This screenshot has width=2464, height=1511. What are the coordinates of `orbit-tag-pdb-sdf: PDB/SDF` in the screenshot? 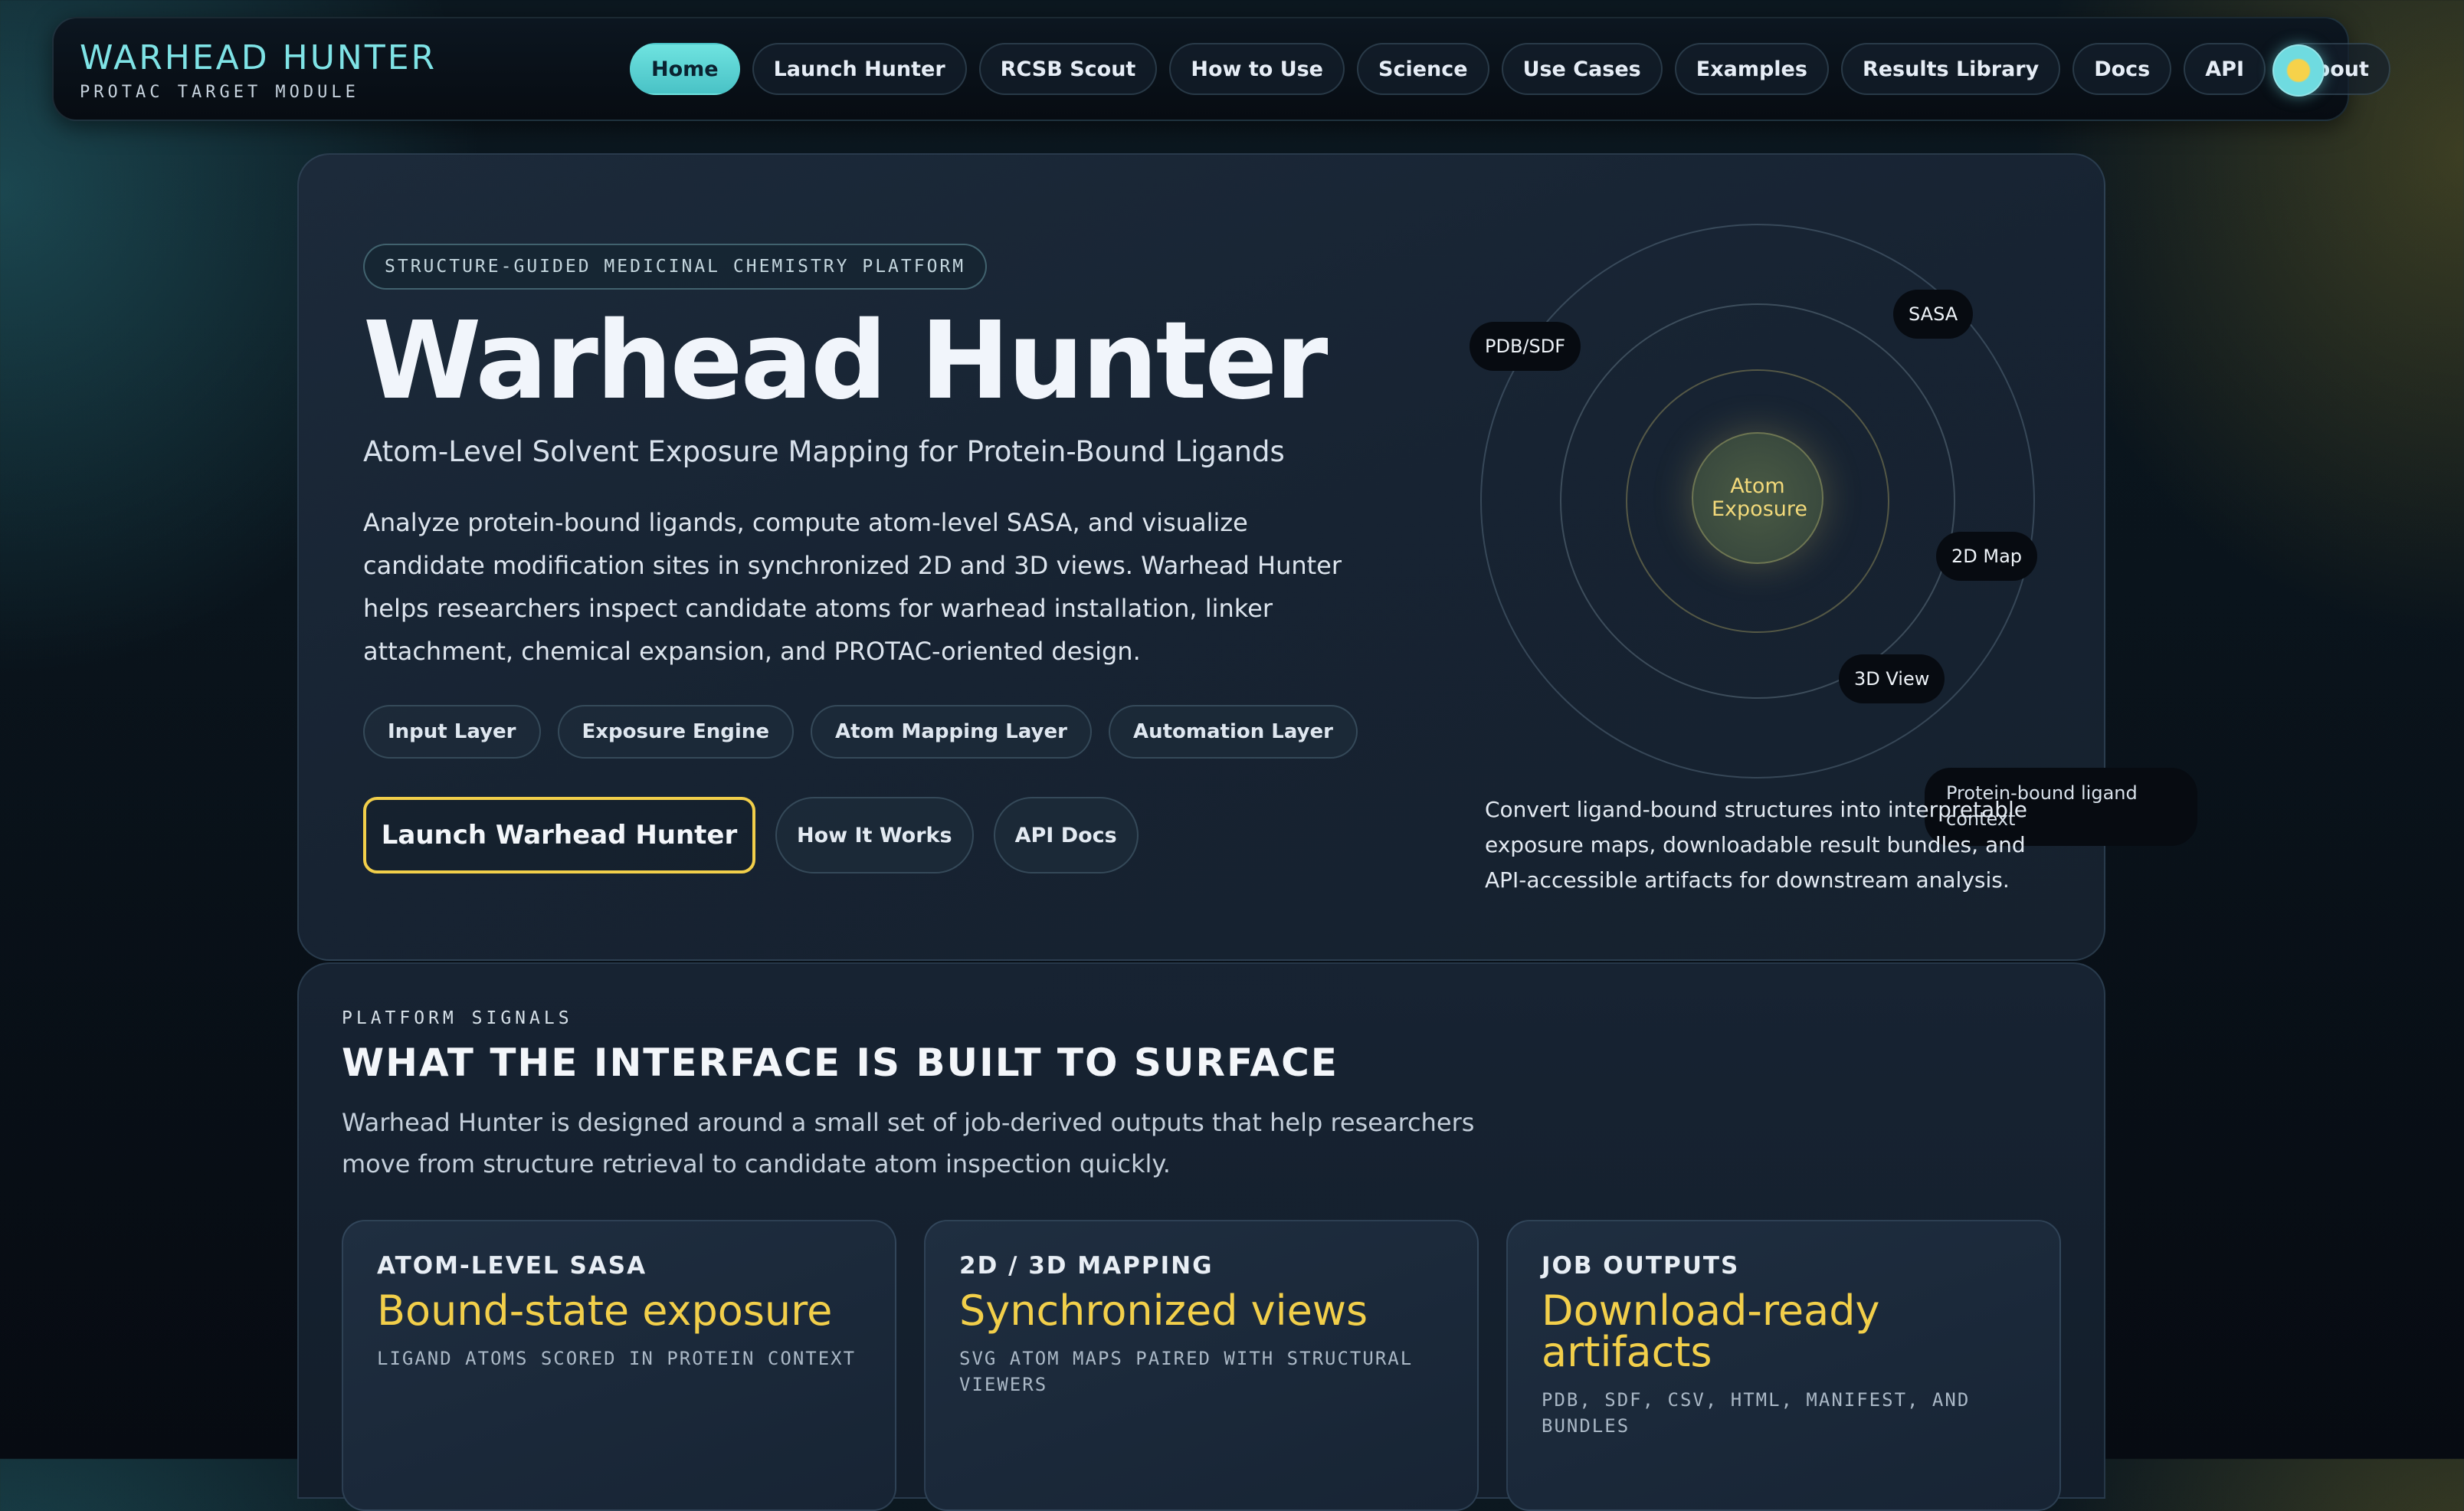 It's located at (1525, 346).